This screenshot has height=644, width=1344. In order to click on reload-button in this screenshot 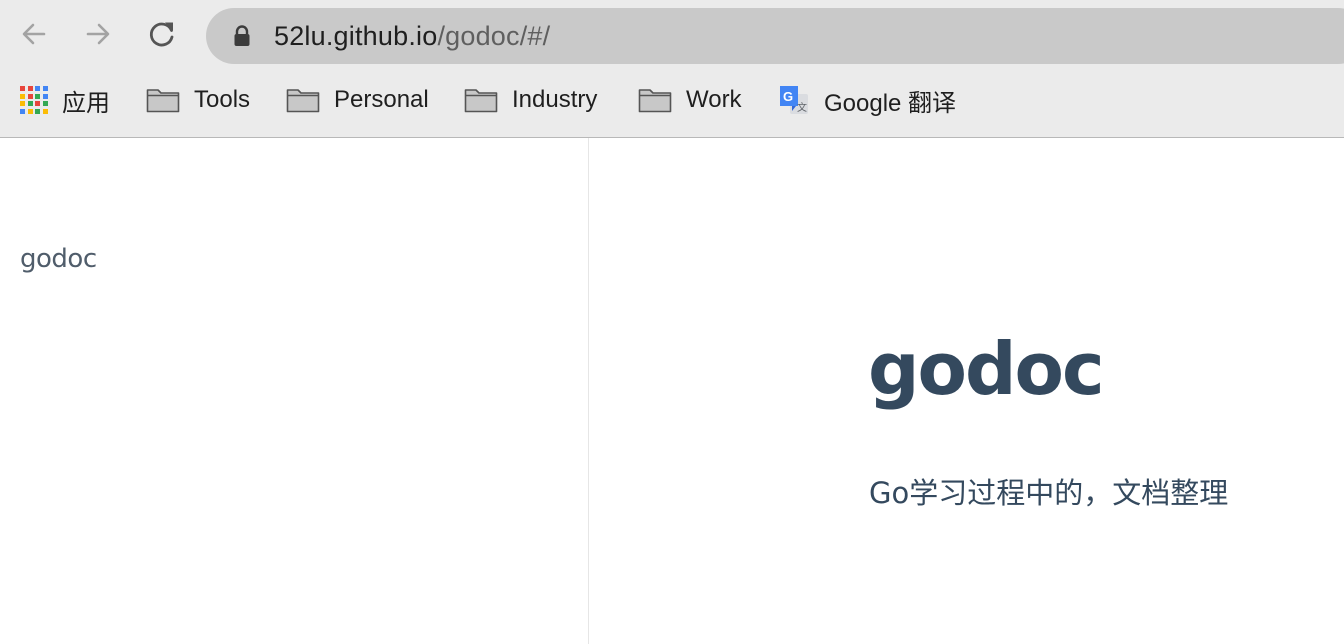, I will do `click(162, 34)`.